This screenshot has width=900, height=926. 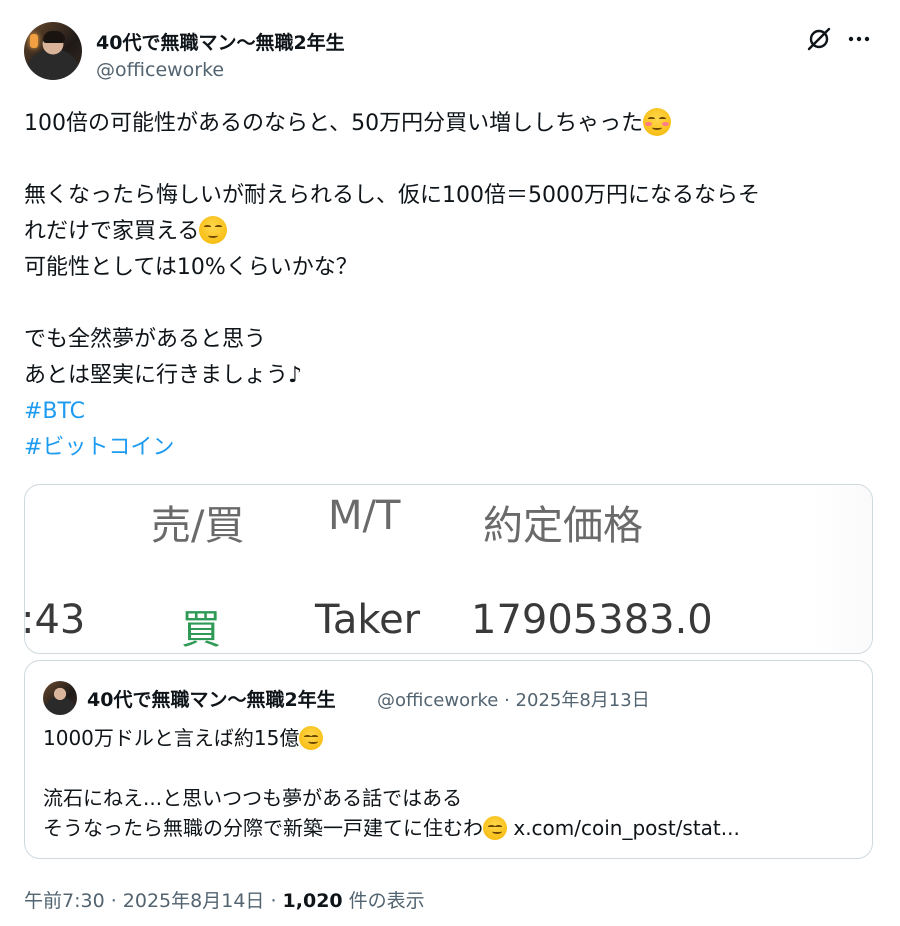 What do you see at coordinates (495, 828) in the screenshot?
I see `rofl-emoji-icon` at bounding box center [495, 828].